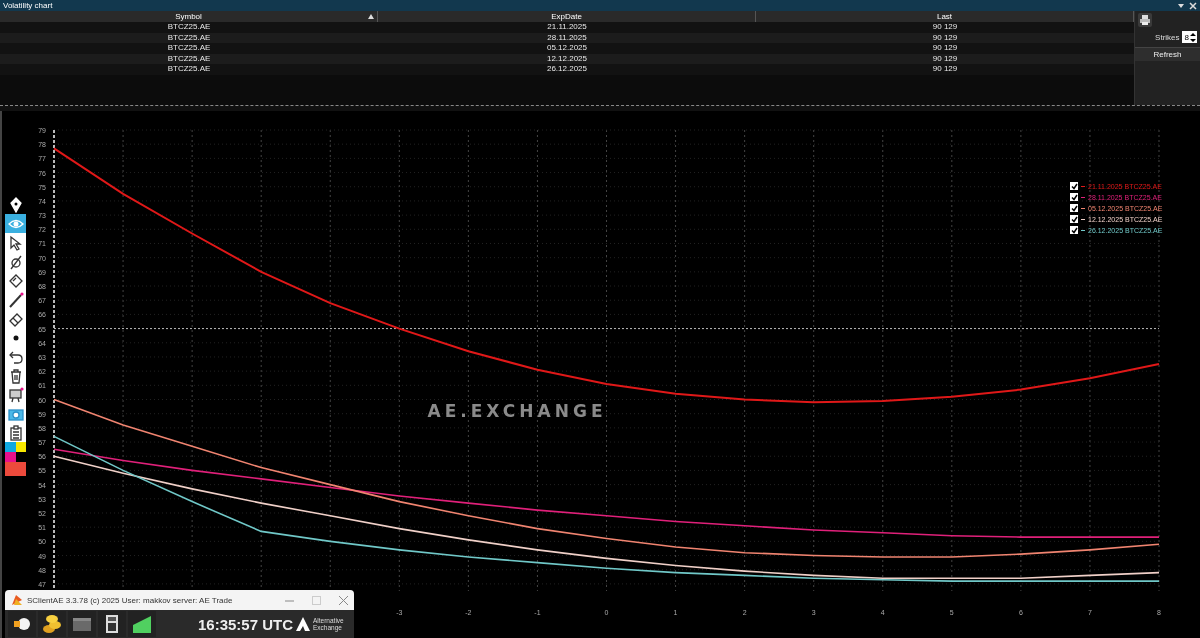 This screenshot has height=638, width=1200. Describe the element at coordinates (28, 5) in the screenshot. I see `window-title: Volatility chart` at that location.